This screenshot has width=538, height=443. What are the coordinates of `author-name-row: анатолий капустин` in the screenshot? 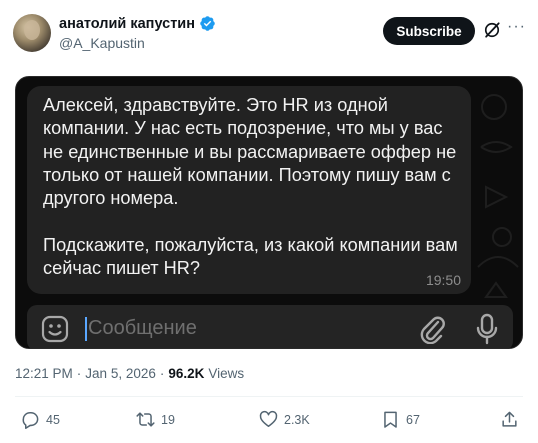 It's located at (137, 23).